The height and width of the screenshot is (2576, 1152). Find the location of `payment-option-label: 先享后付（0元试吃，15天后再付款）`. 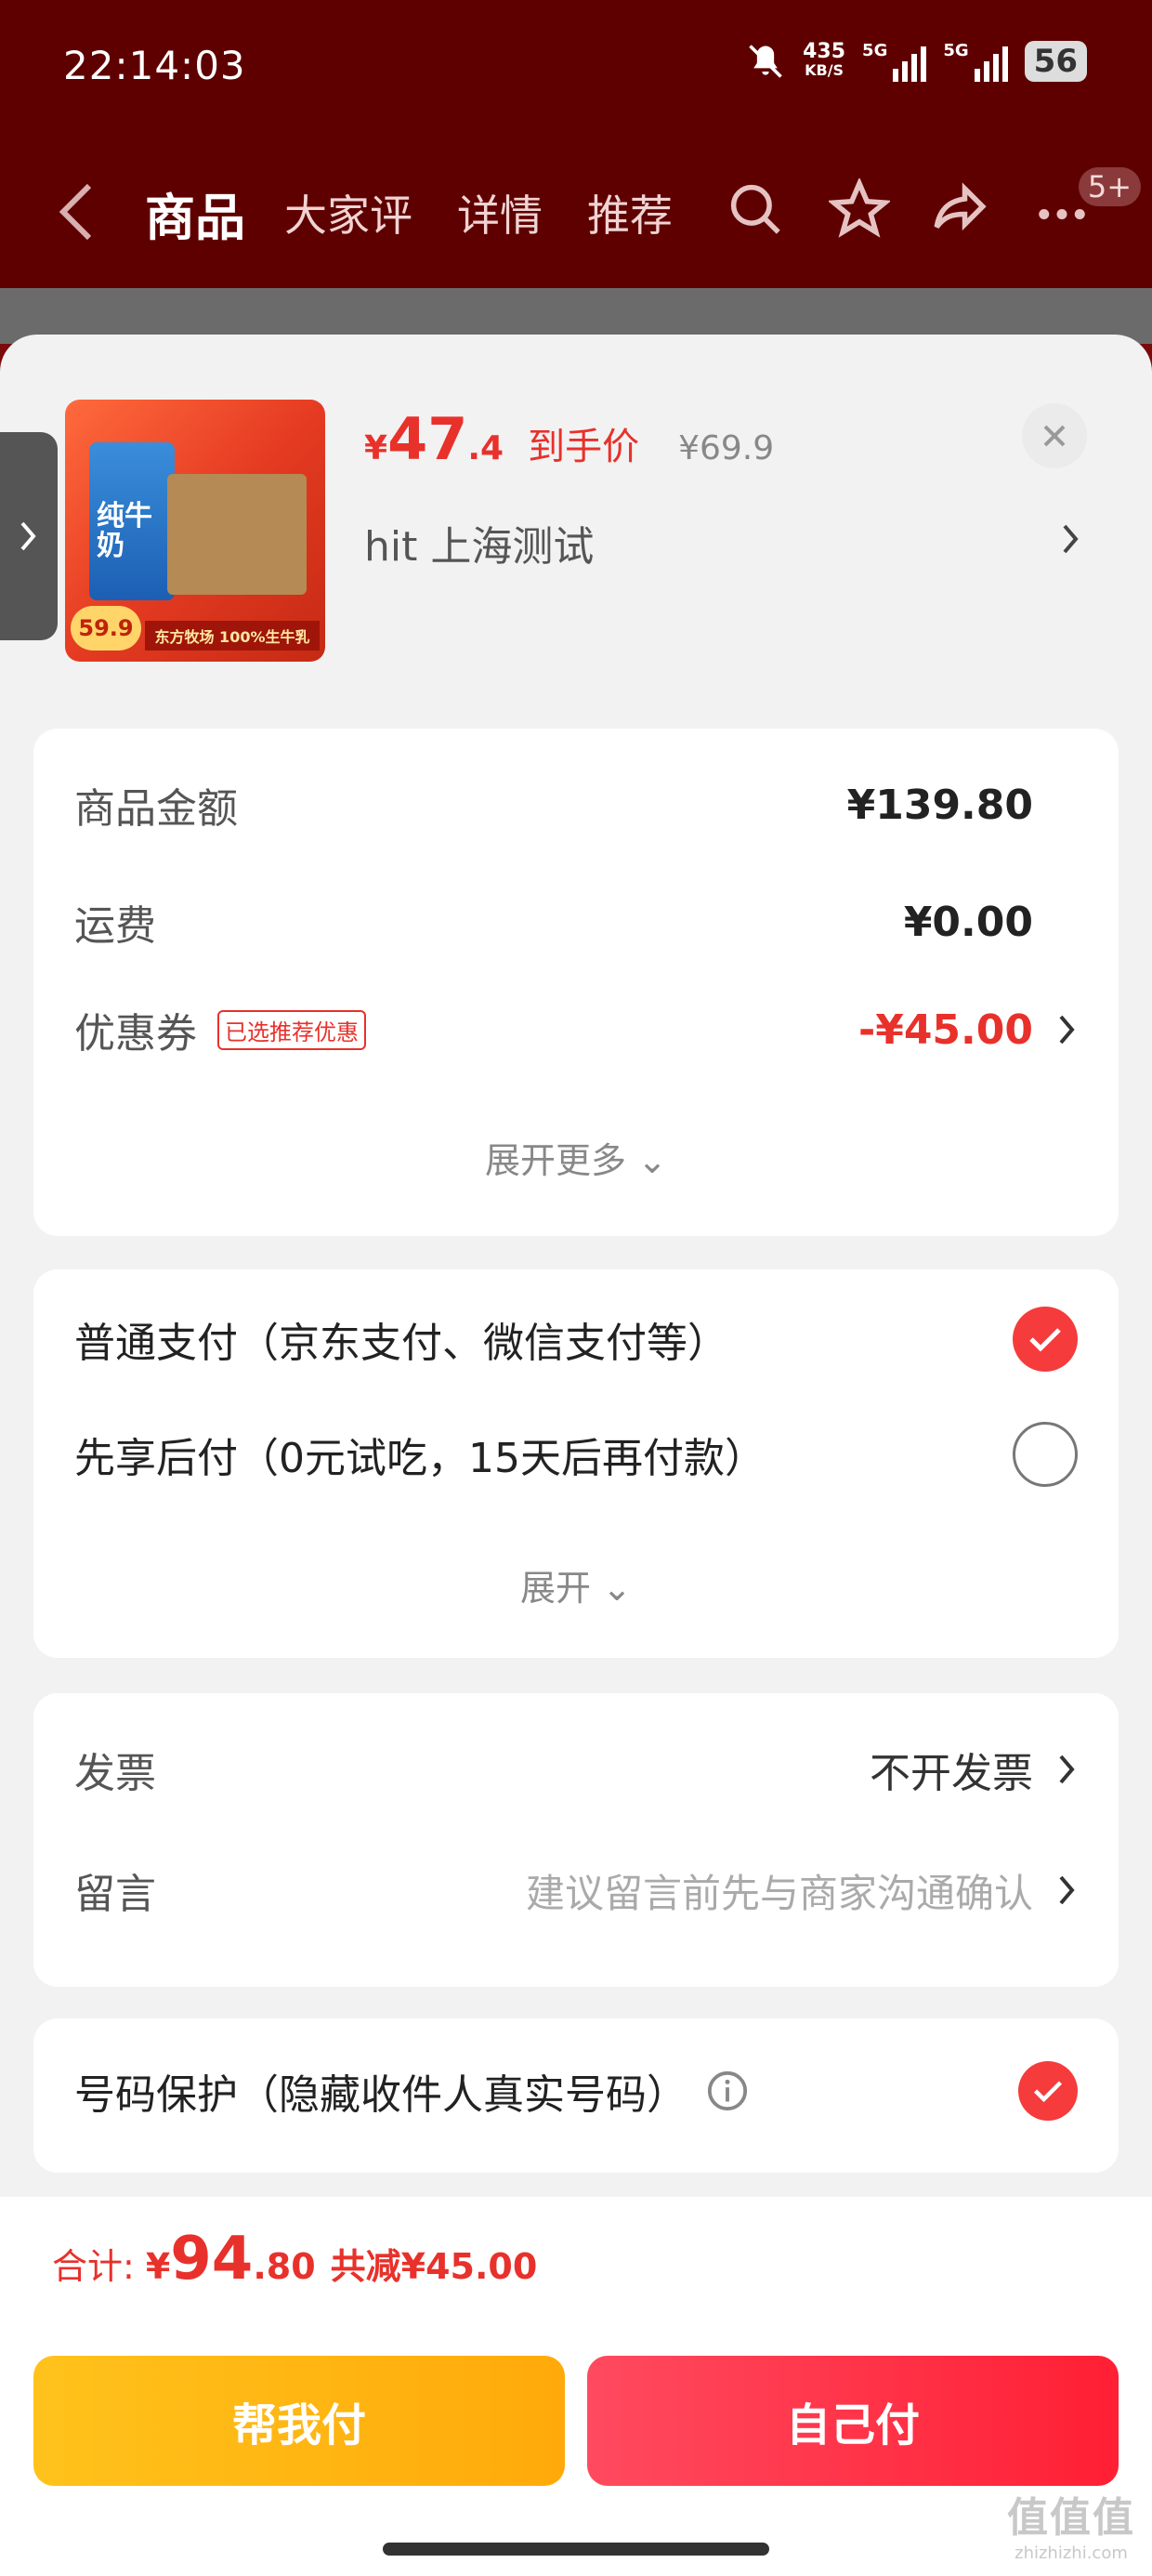

payment-option-label: 先享后付（0元试吃，15天后再付款） is located at coordinates (420, 1458).